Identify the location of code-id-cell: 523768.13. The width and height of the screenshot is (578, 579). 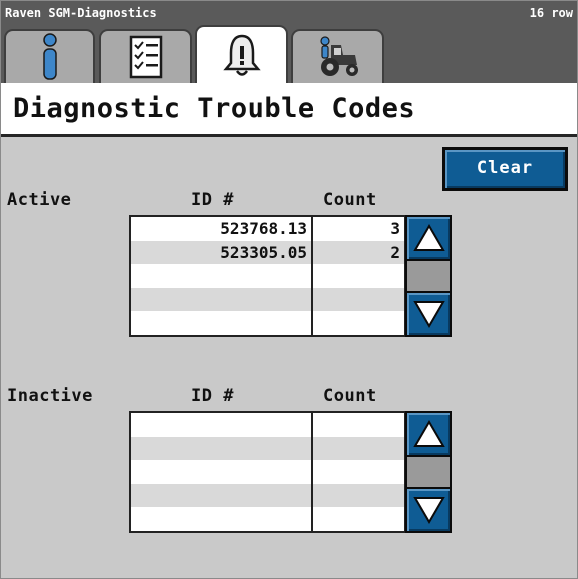
(263, 228).